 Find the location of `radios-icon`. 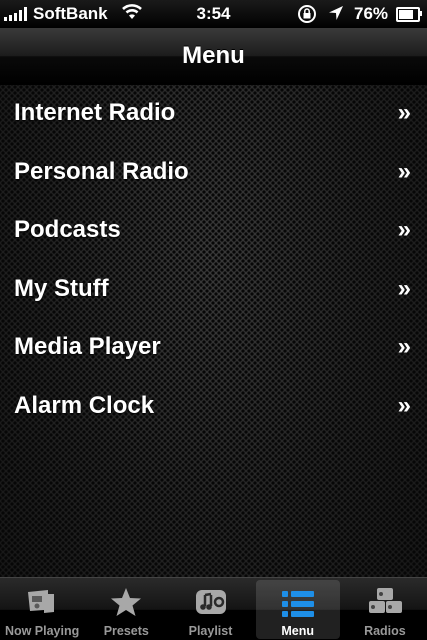

radios-icon is located at coordinates (385, 600).